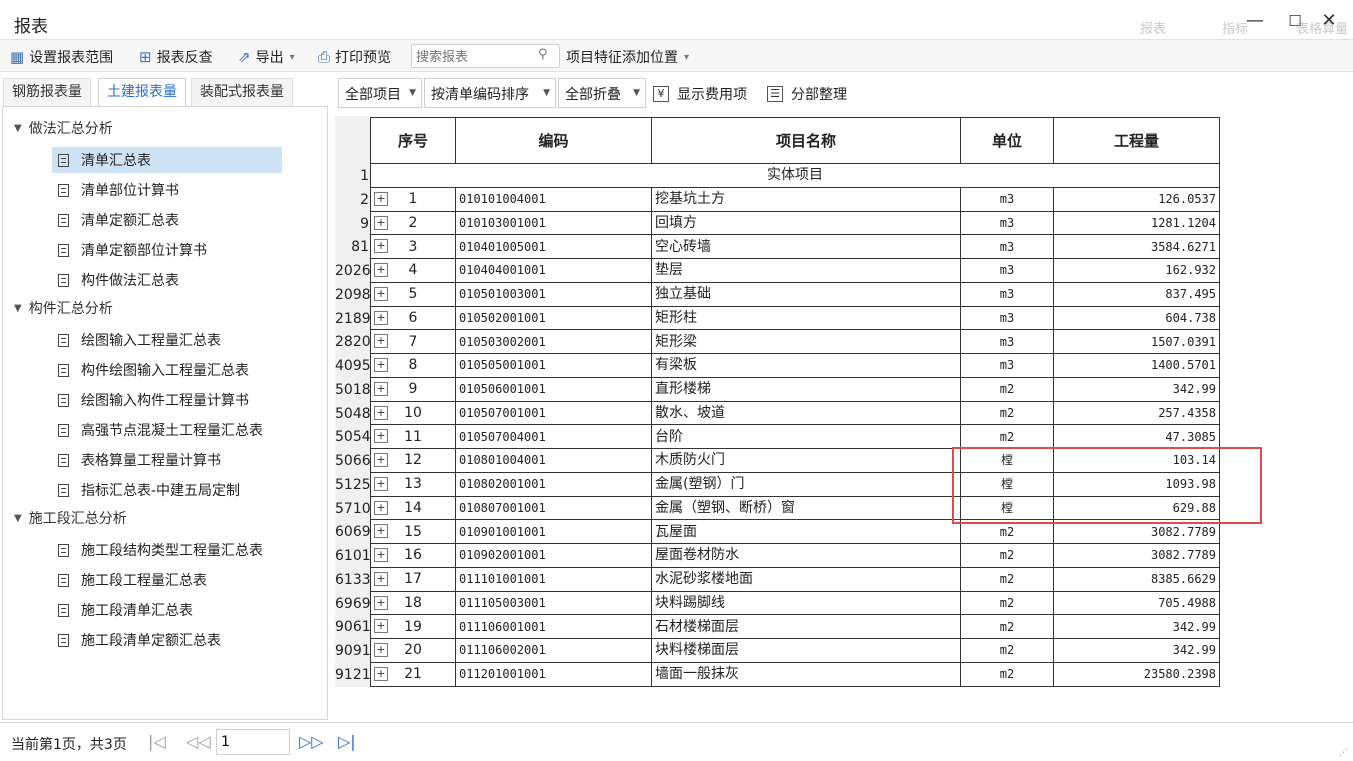 This screenshot has width=1353, height=761. What do you see at coordinates (1136, 436) in the screenshot?
I see `cell-qty: 47.3085` at bounding box center [1136, 436].